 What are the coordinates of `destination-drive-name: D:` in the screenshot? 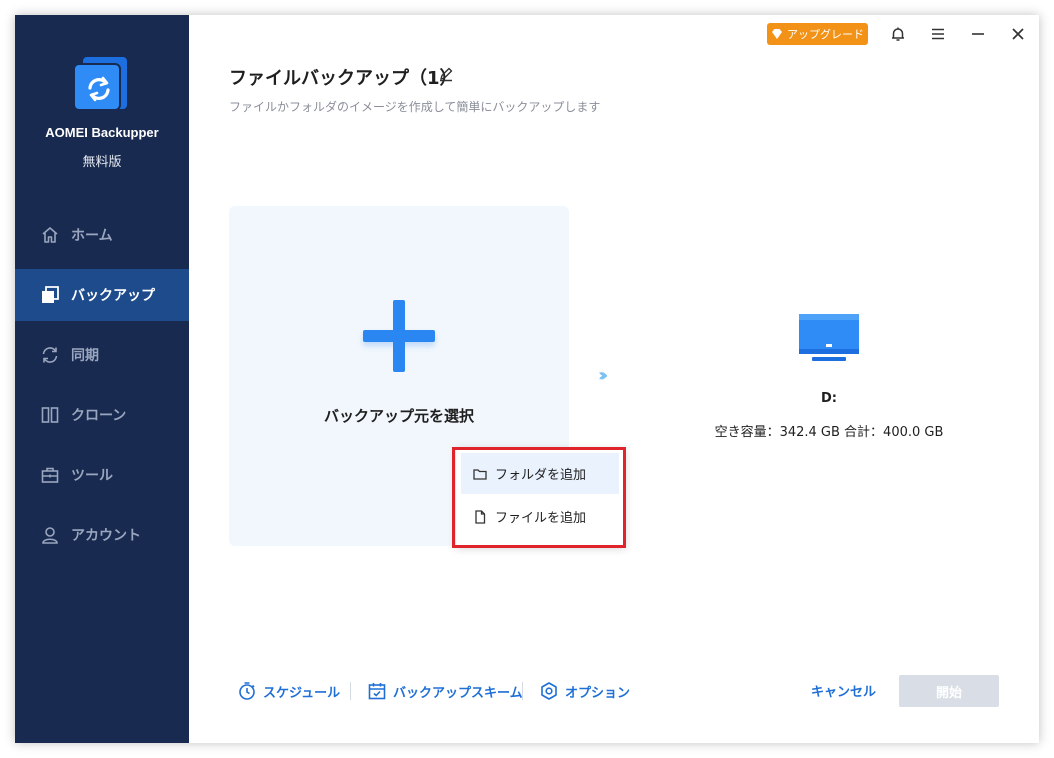 It's located at (829, 398).